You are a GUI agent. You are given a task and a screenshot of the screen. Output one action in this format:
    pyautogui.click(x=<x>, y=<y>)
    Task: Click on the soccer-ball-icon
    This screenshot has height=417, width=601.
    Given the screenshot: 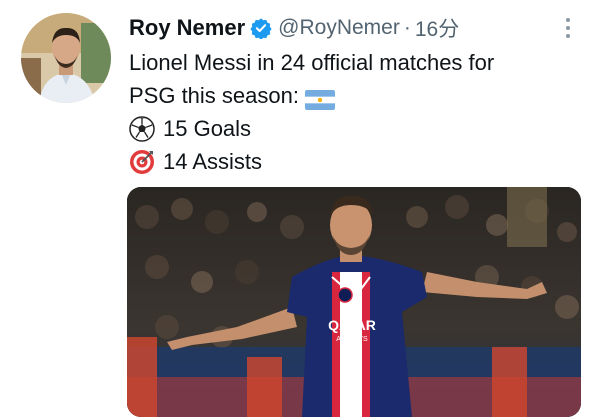 What is the action you would take?
    pyautogui.click(x=142, y=128)
    